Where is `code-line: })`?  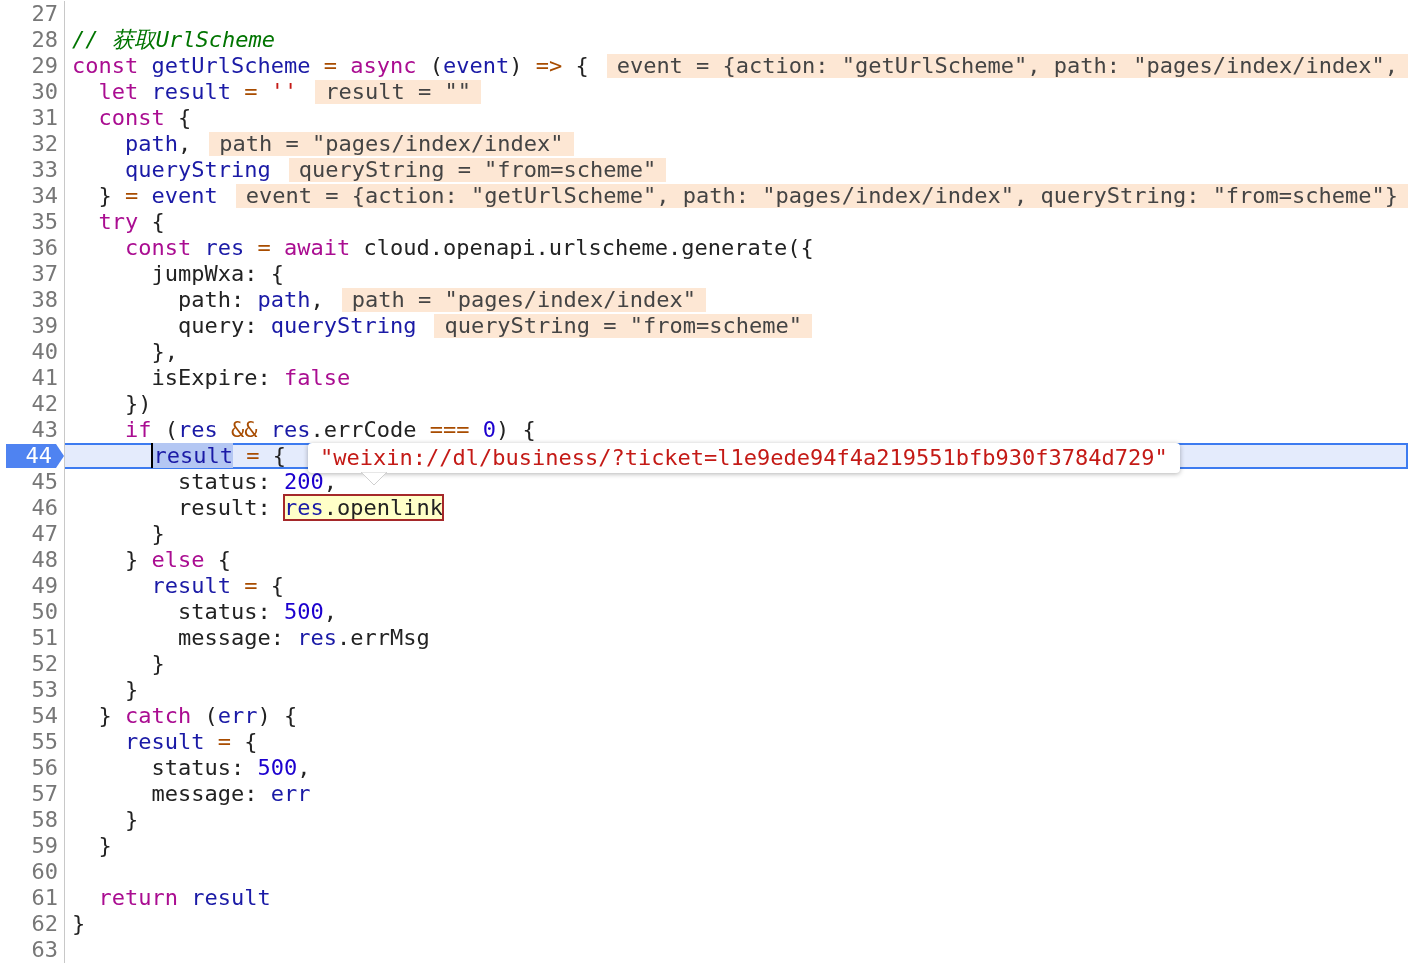
code-line: }) is located at coordinates (138, 404).